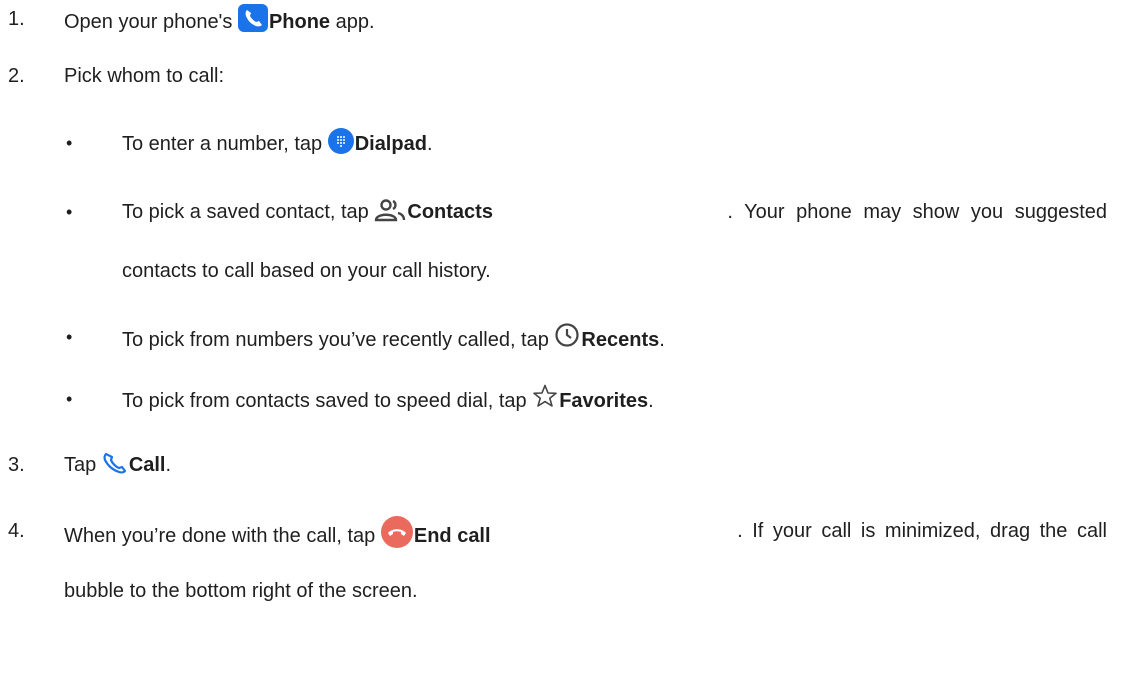 The image size is (1124, 687). Describe the element at coordinates (340, 145) in the screenshot. I see `dialpad-icon` at that location.